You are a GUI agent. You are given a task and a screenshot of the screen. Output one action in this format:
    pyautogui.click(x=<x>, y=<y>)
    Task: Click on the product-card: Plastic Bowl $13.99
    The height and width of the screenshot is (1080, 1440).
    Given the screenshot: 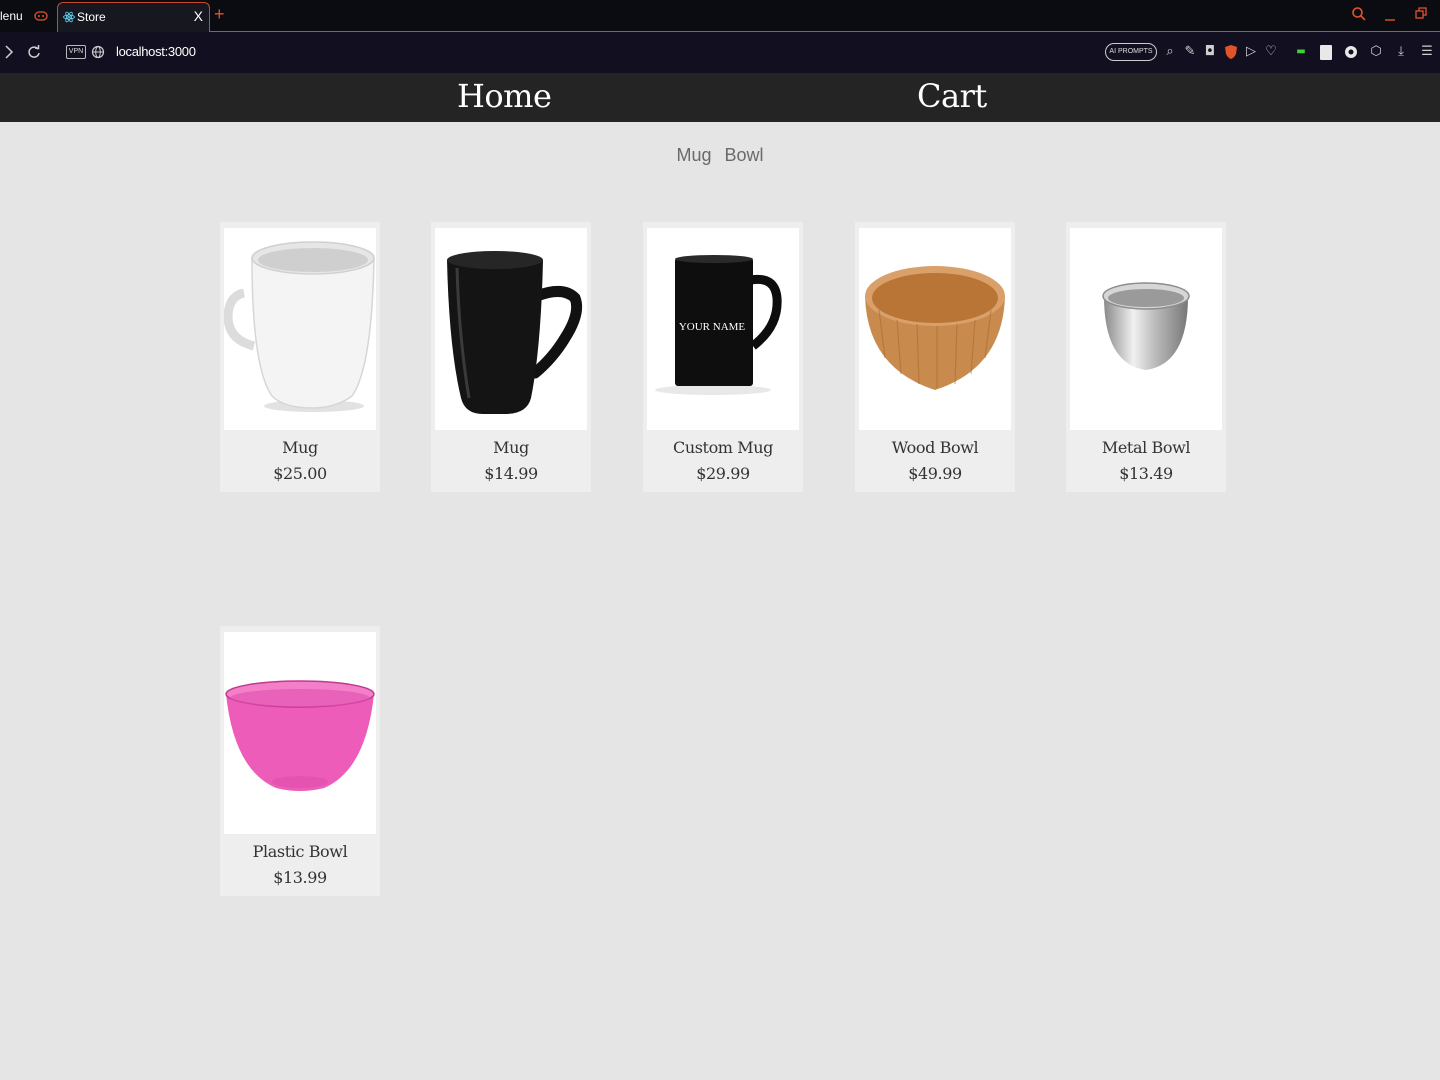 What is the action you would take?
    pyautogui.click(x=300, y=761)
    